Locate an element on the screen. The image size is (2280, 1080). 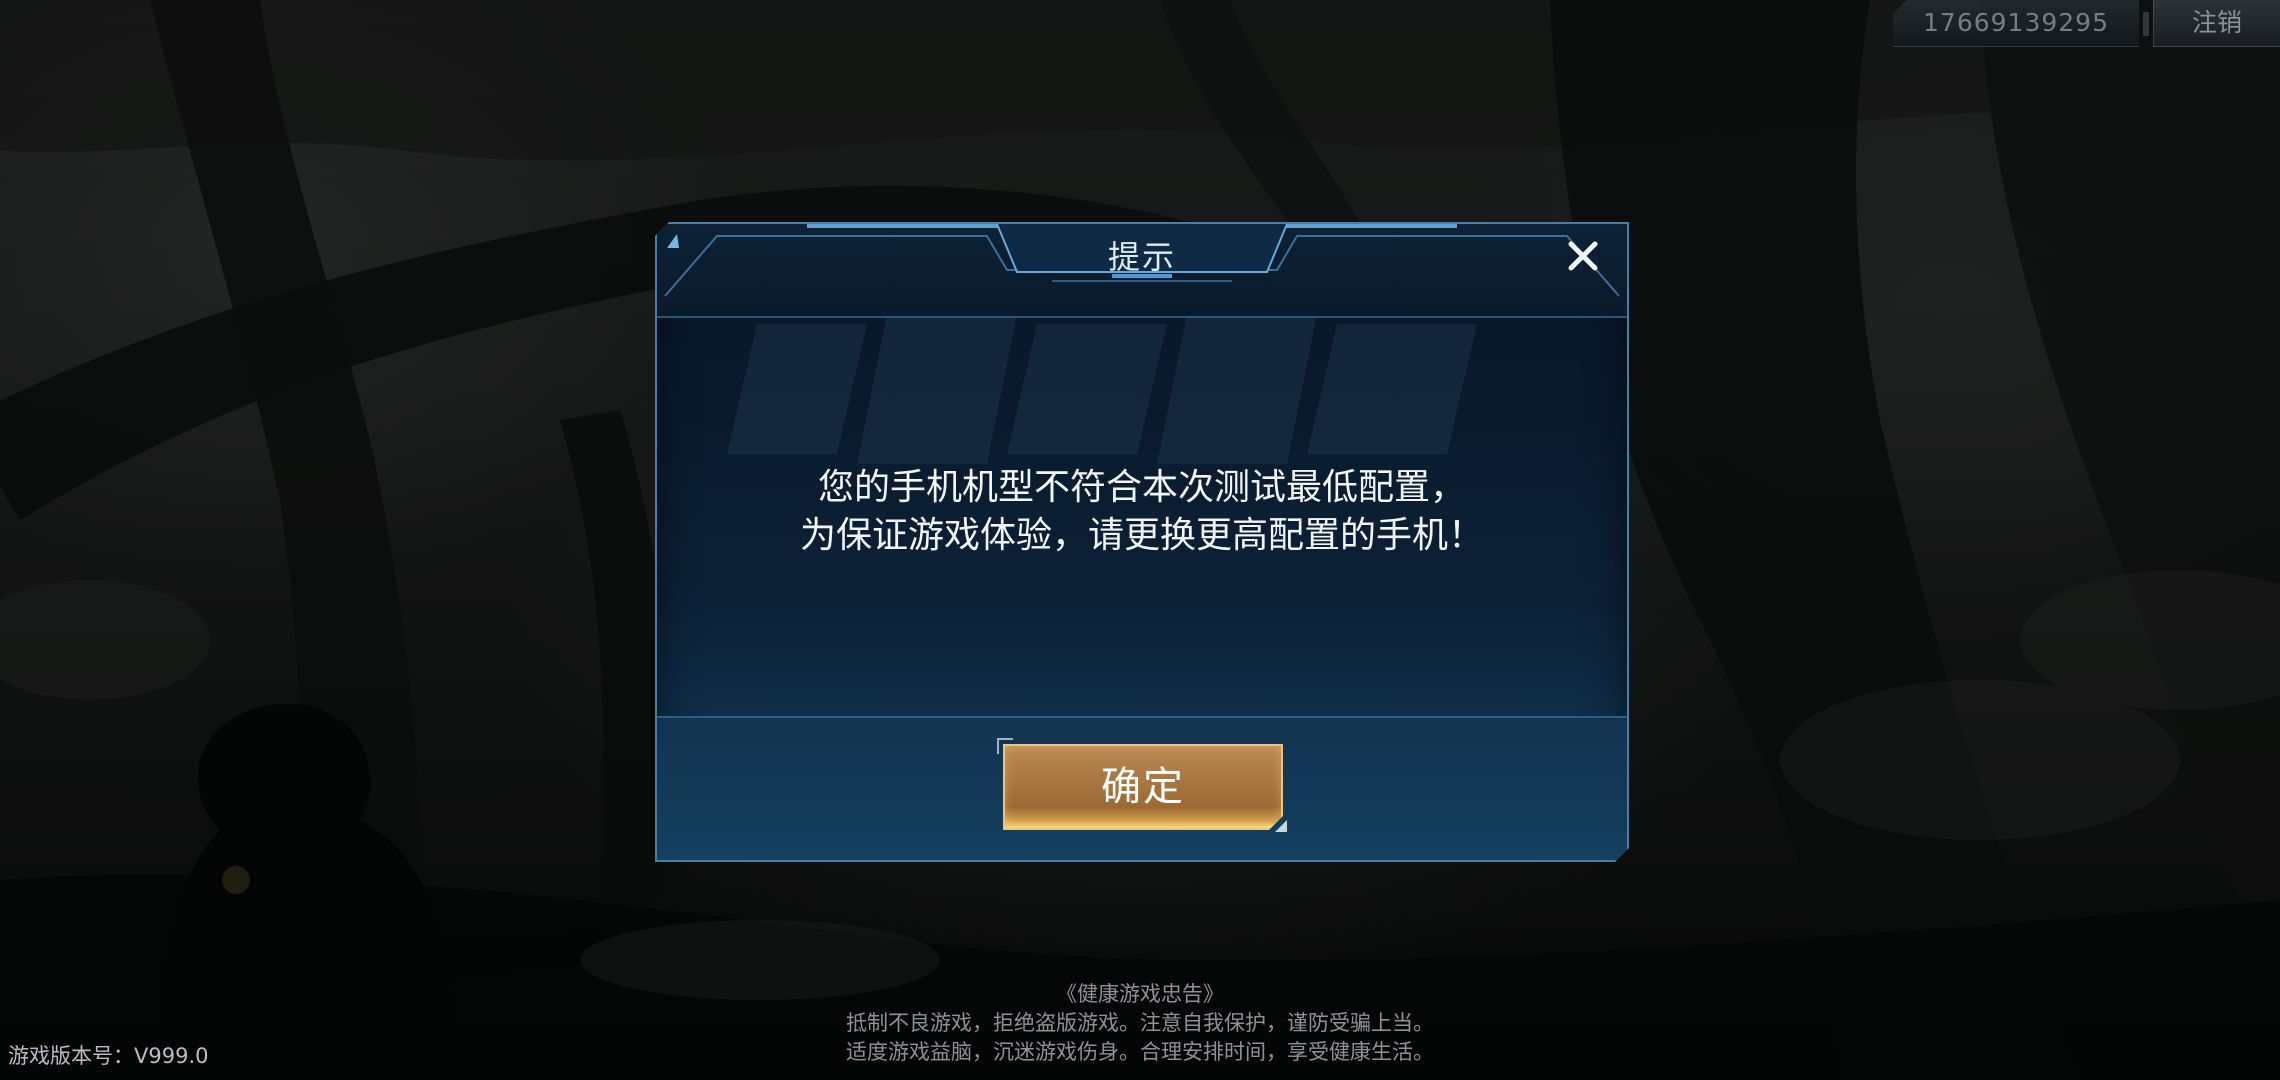
corner-triangle-decoration is located at coordinates (1281, 826).